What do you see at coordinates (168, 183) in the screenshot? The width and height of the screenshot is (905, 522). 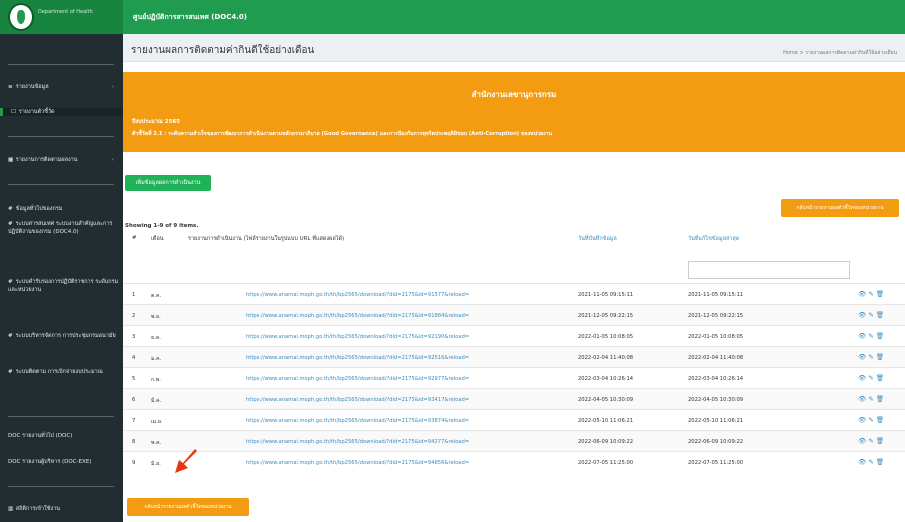 I see `add-report-button: เพิ่มข้อมูลผลการดำเนินงาน` at bounding box center [168, 183].